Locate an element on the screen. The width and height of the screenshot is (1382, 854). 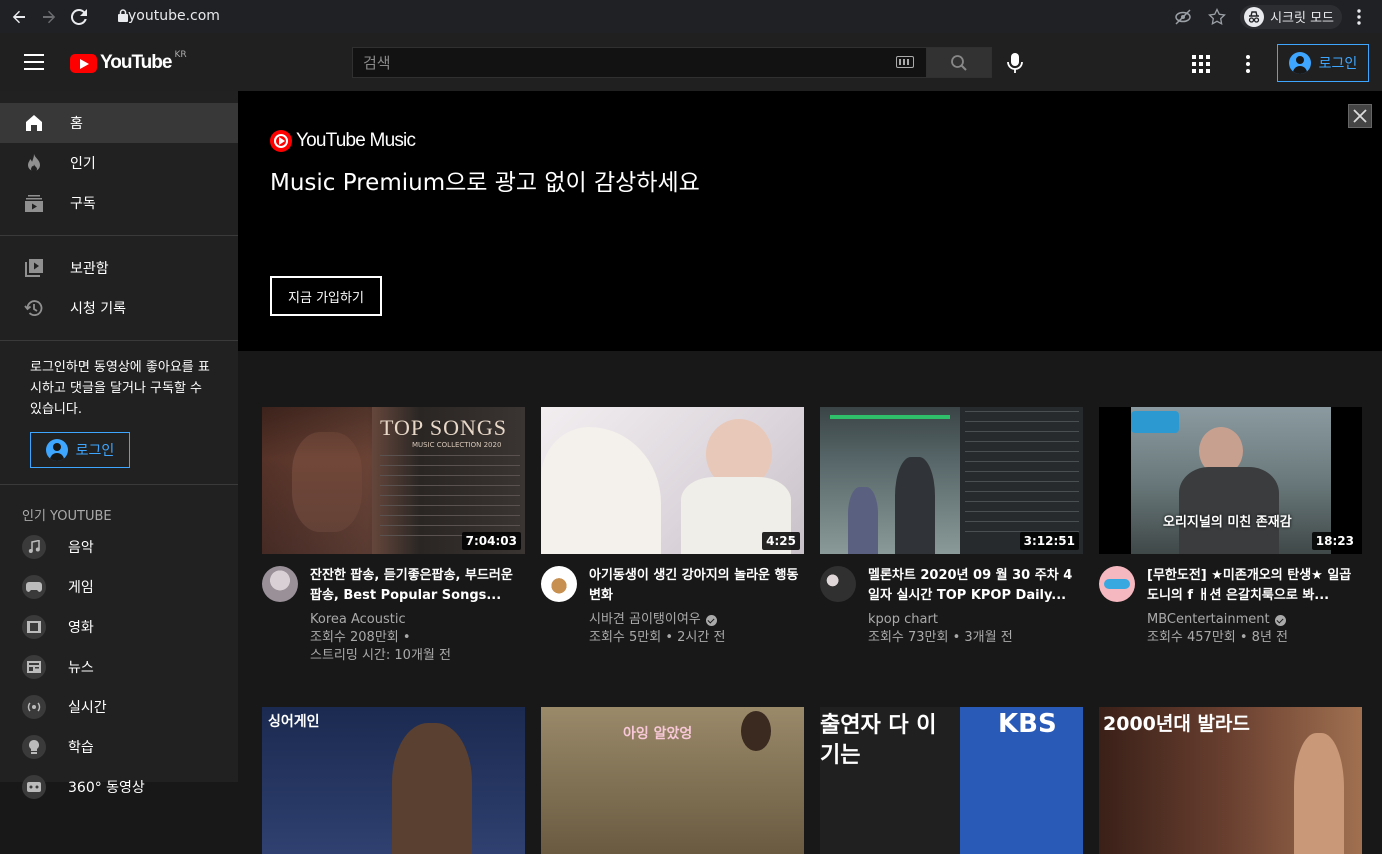
video-thumbnail: 아잉 알았엉 is located at coordinates (672, 780).